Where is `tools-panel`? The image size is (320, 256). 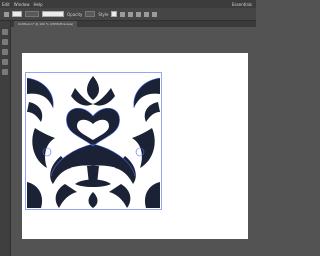 tools-panel is located at coordinates (5, 138).